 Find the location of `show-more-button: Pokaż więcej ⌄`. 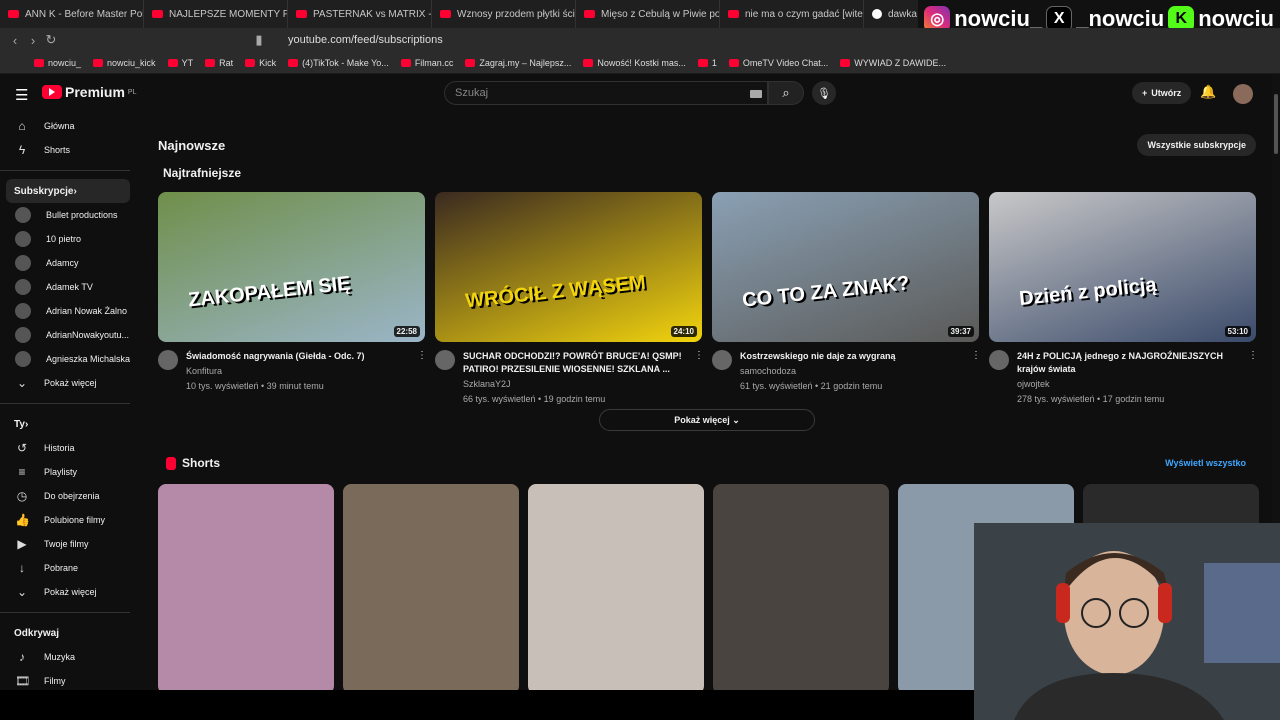

show-more-button: Pokaż więcej ⌄ is located at coordinates (707, 420).